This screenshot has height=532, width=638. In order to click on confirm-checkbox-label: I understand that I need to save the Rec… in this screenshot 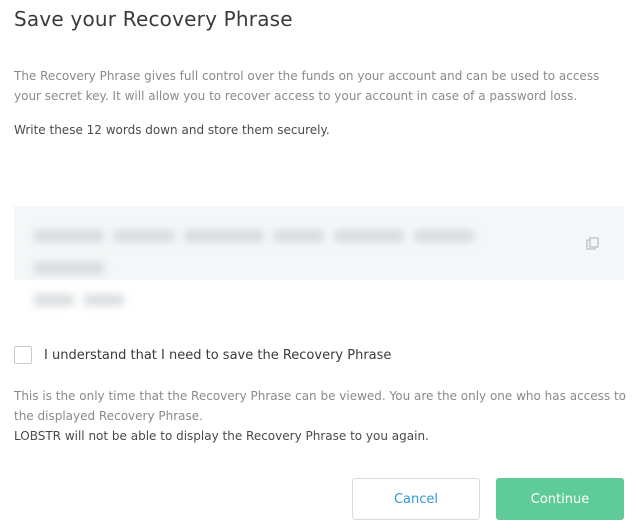, I will do `click(217, 355)`.